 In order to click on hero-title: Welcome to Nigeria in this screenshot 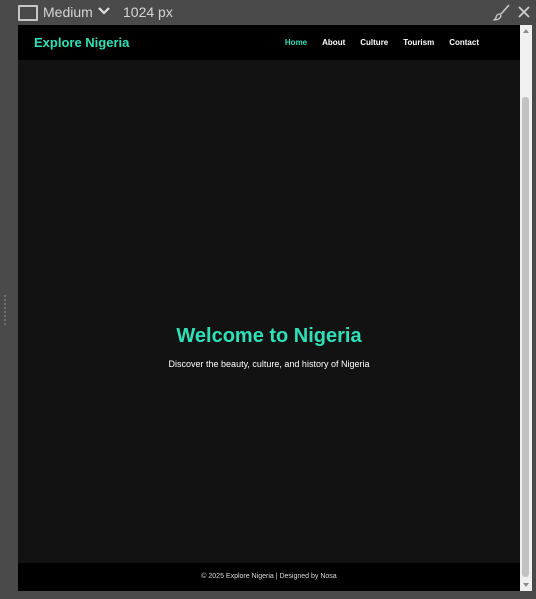, I will do `click(269, 336)`.